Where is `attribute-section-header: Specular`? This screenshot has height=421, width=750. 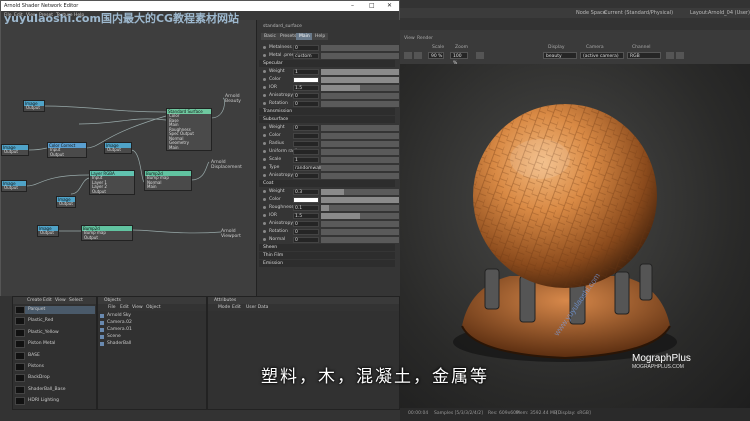 attribute-section-header: Specular is located at coordinates (327, 63).